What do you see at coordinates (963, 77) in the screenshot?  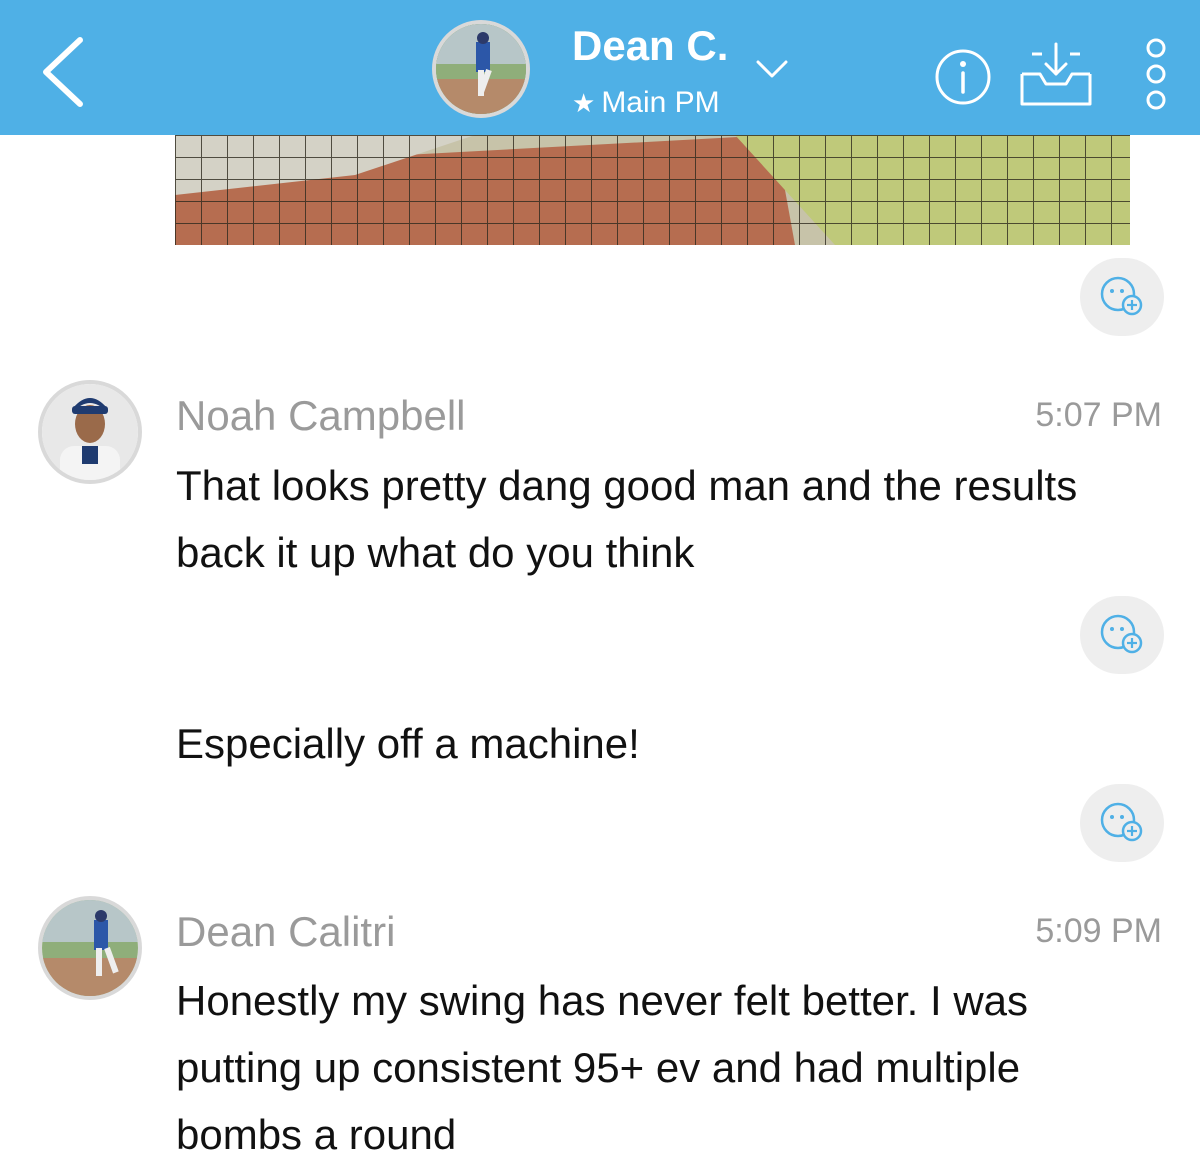 I see `info-icon` at bounding box center [963, 77].